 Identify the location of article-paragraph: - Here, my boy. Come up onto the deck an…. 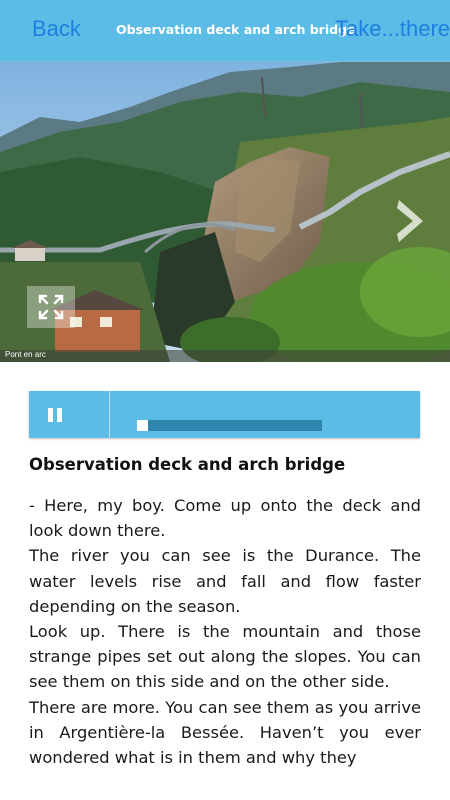
(225, 518).